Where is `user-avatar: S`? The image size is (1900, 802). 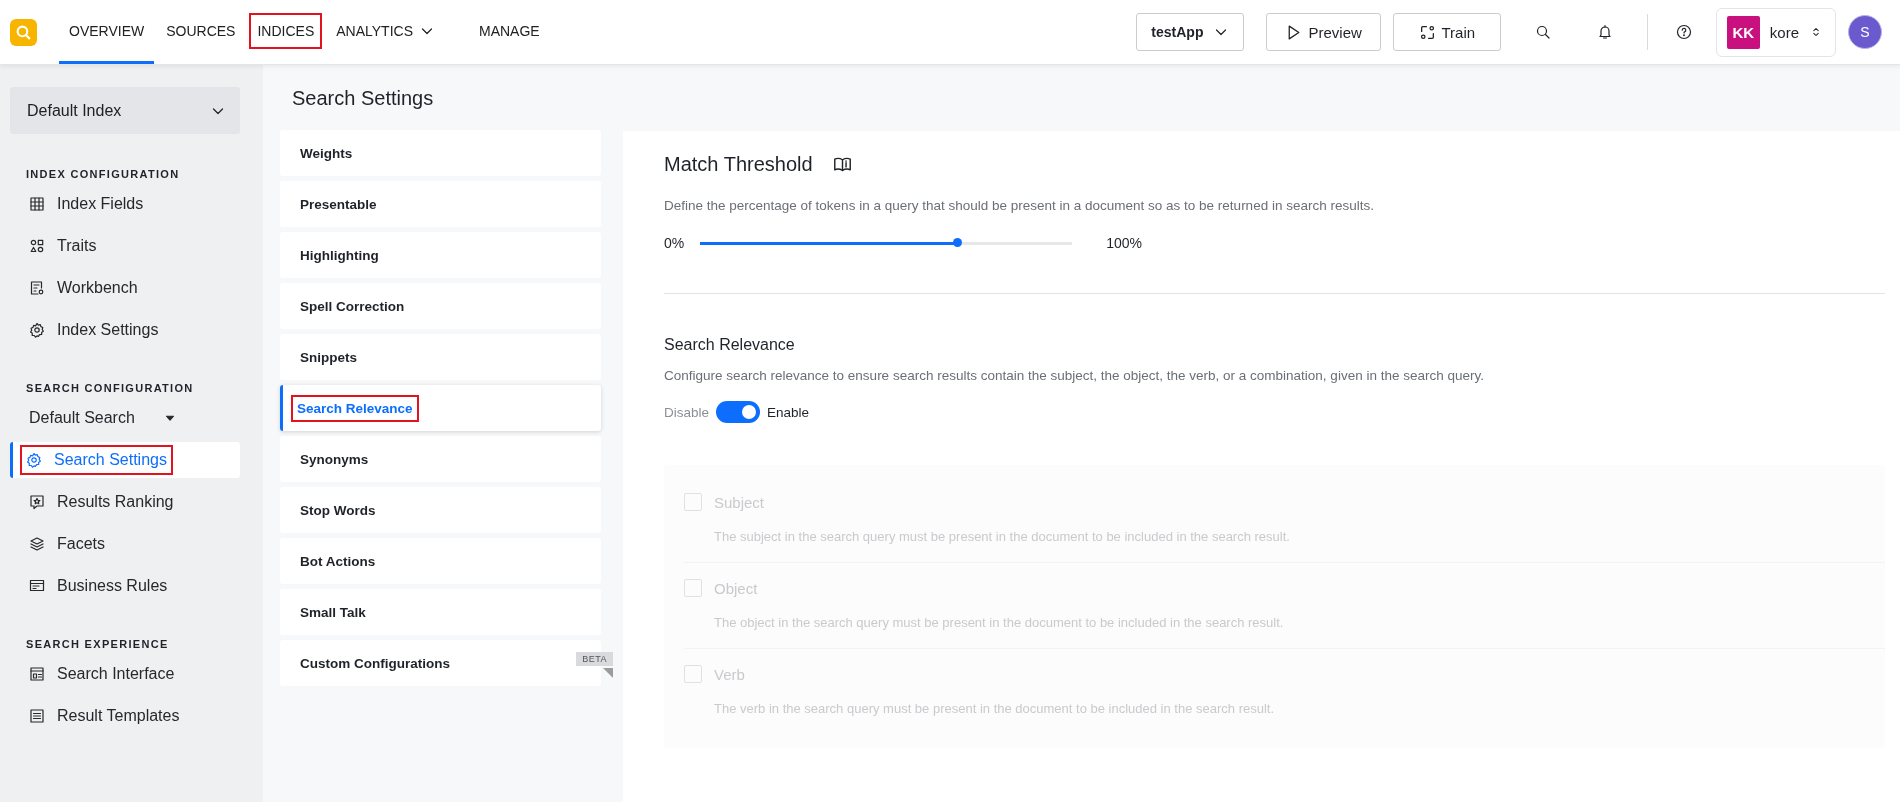 user-avatar: S is located at coordinates (1865, 32).